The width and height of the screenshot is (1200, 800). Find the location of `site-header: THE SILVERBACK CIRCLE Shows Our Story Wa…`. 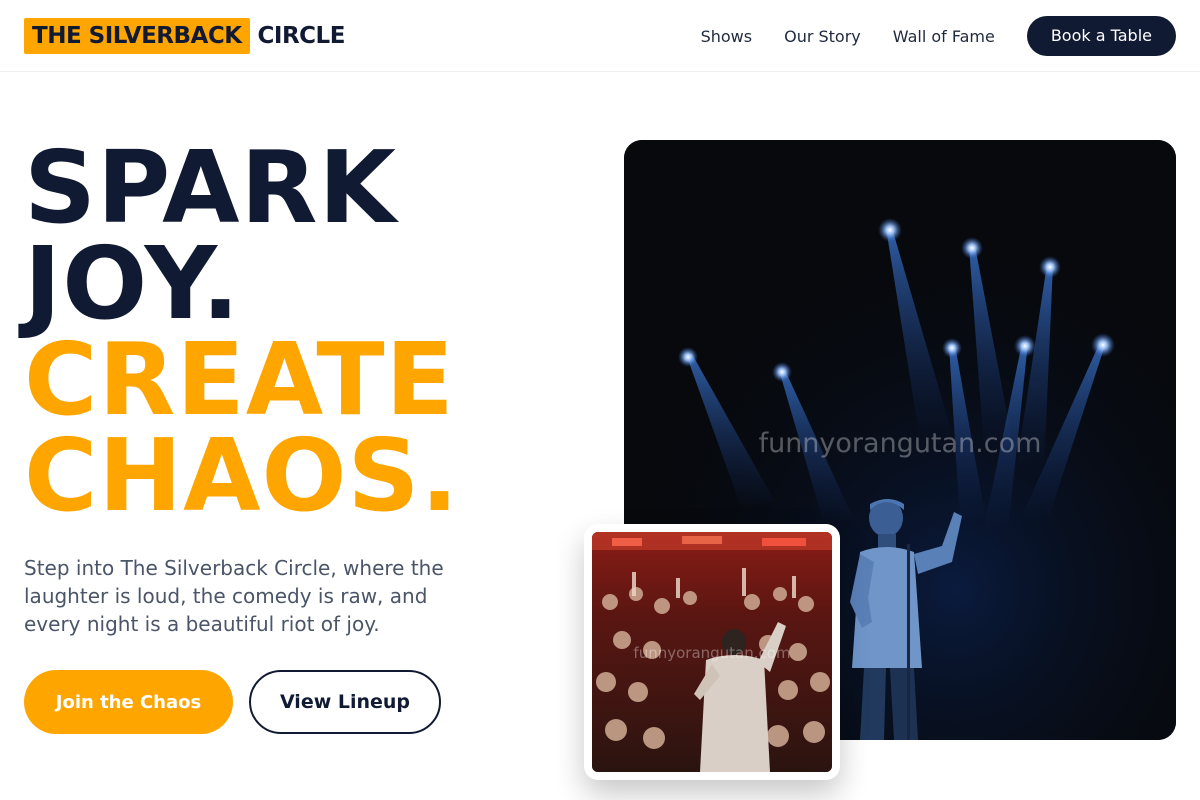

site-header: THE SILVERBACK CIRCLE Shows Our Story Wa… is located at coordinates (600, 36).